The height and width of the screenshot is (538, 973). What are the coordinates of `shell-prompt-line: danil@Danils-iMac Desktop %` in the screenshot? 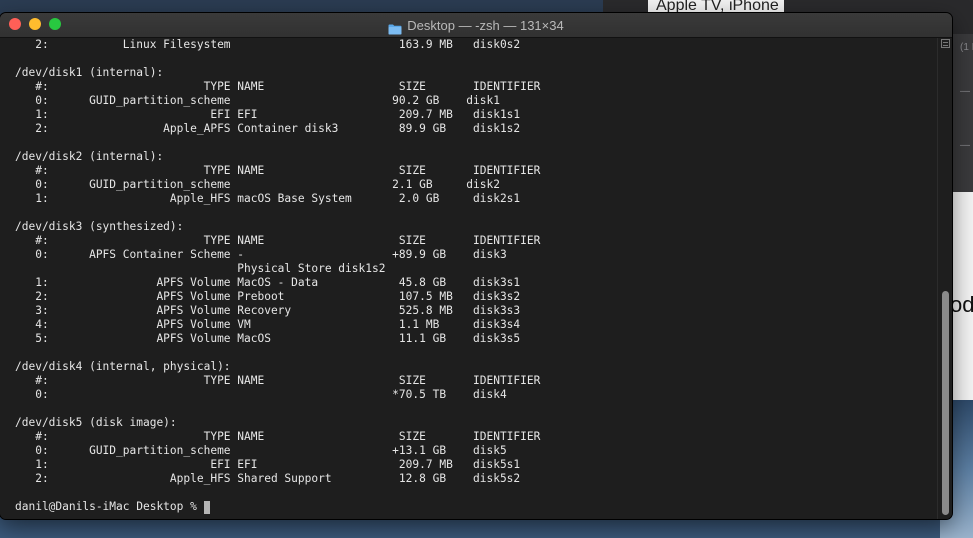 It's located at (112, 507).